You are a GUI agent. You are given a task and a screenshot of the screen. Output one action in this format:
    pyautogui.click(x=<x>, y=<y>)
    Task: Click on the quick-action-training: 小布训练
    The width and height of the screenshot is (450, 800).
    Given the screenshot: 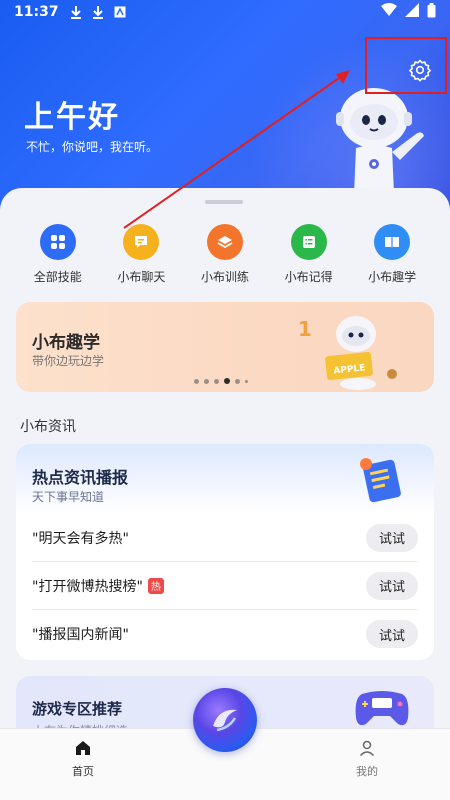 What is the action you would take?
    pyautogui.click(x=225, y=254)
    